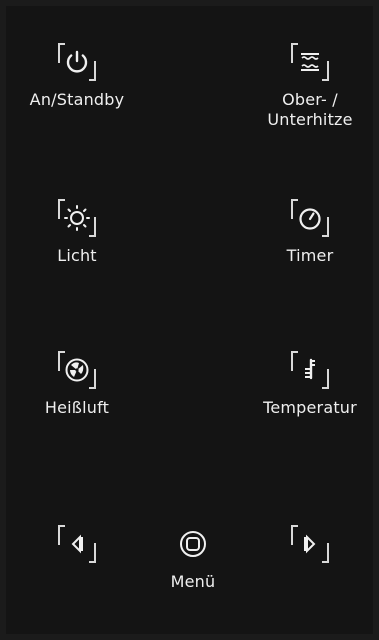 Image resolution: width=379 pixels, height=640 pixels. I want to click on timer-label: Timer, so click(310, 255).